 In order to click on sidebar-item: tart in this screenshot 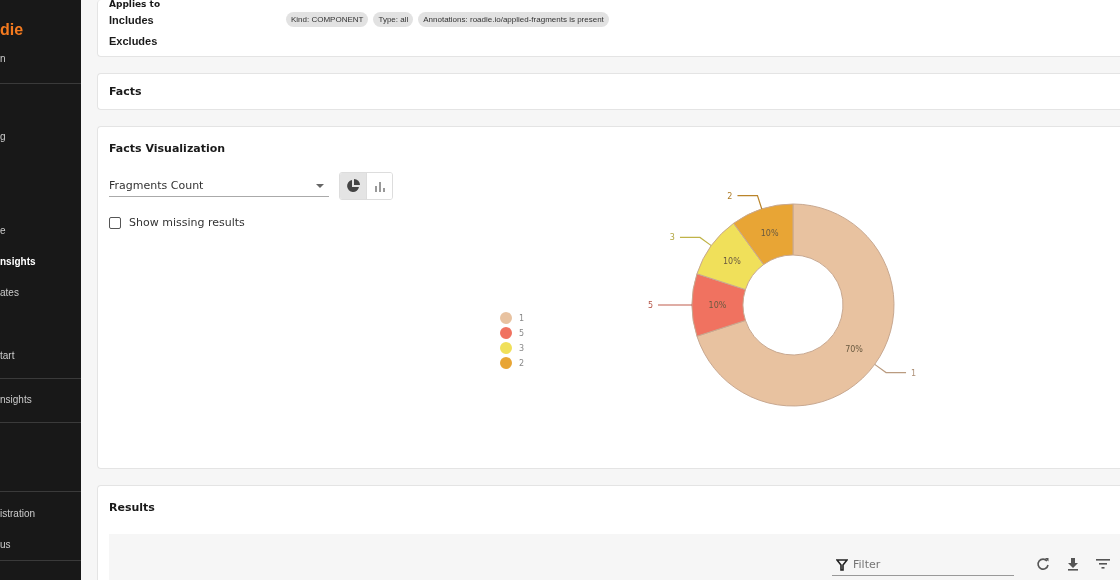, I will do `click(40, 355)`.